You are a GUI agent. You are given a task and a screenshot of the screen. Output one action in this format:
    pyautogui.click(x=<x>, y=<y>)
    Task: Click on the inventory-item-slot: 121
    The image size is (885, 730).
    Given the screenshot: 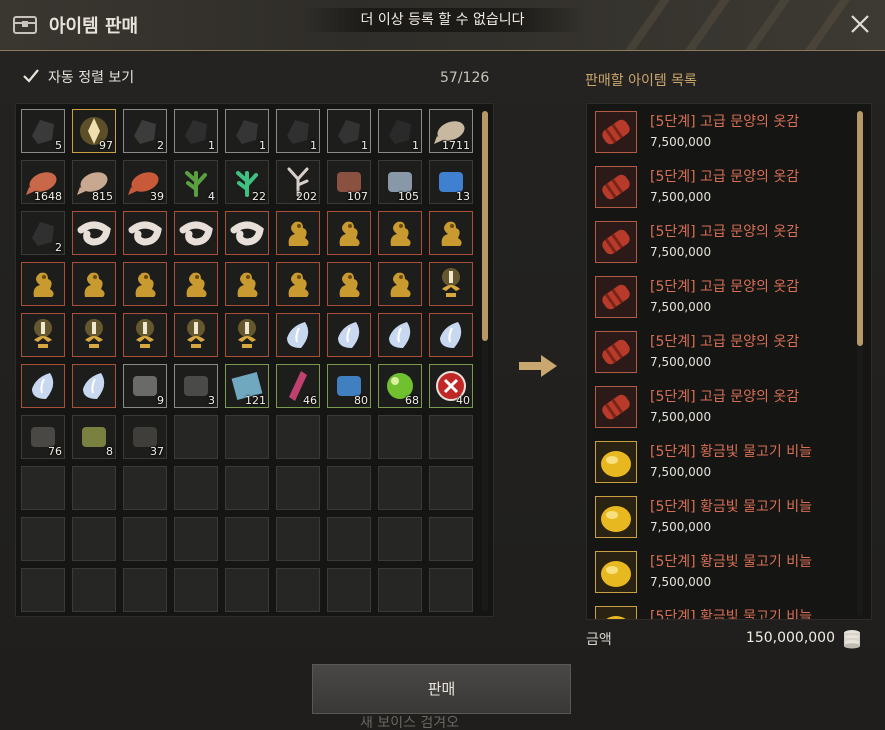 What is the action you would take?
    pyautogui.click(x=247, y=386)
    